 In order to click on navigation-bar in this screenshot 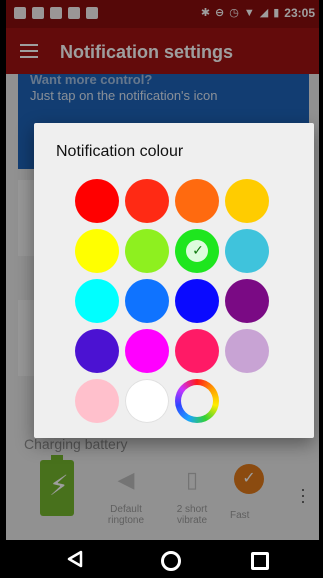, I will do `click(161, 559)`.